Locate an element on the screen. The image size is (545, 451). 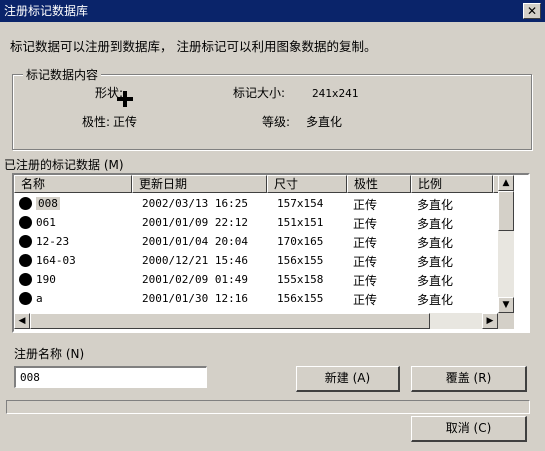
cell-name: a is located at coordinates (39, 298).